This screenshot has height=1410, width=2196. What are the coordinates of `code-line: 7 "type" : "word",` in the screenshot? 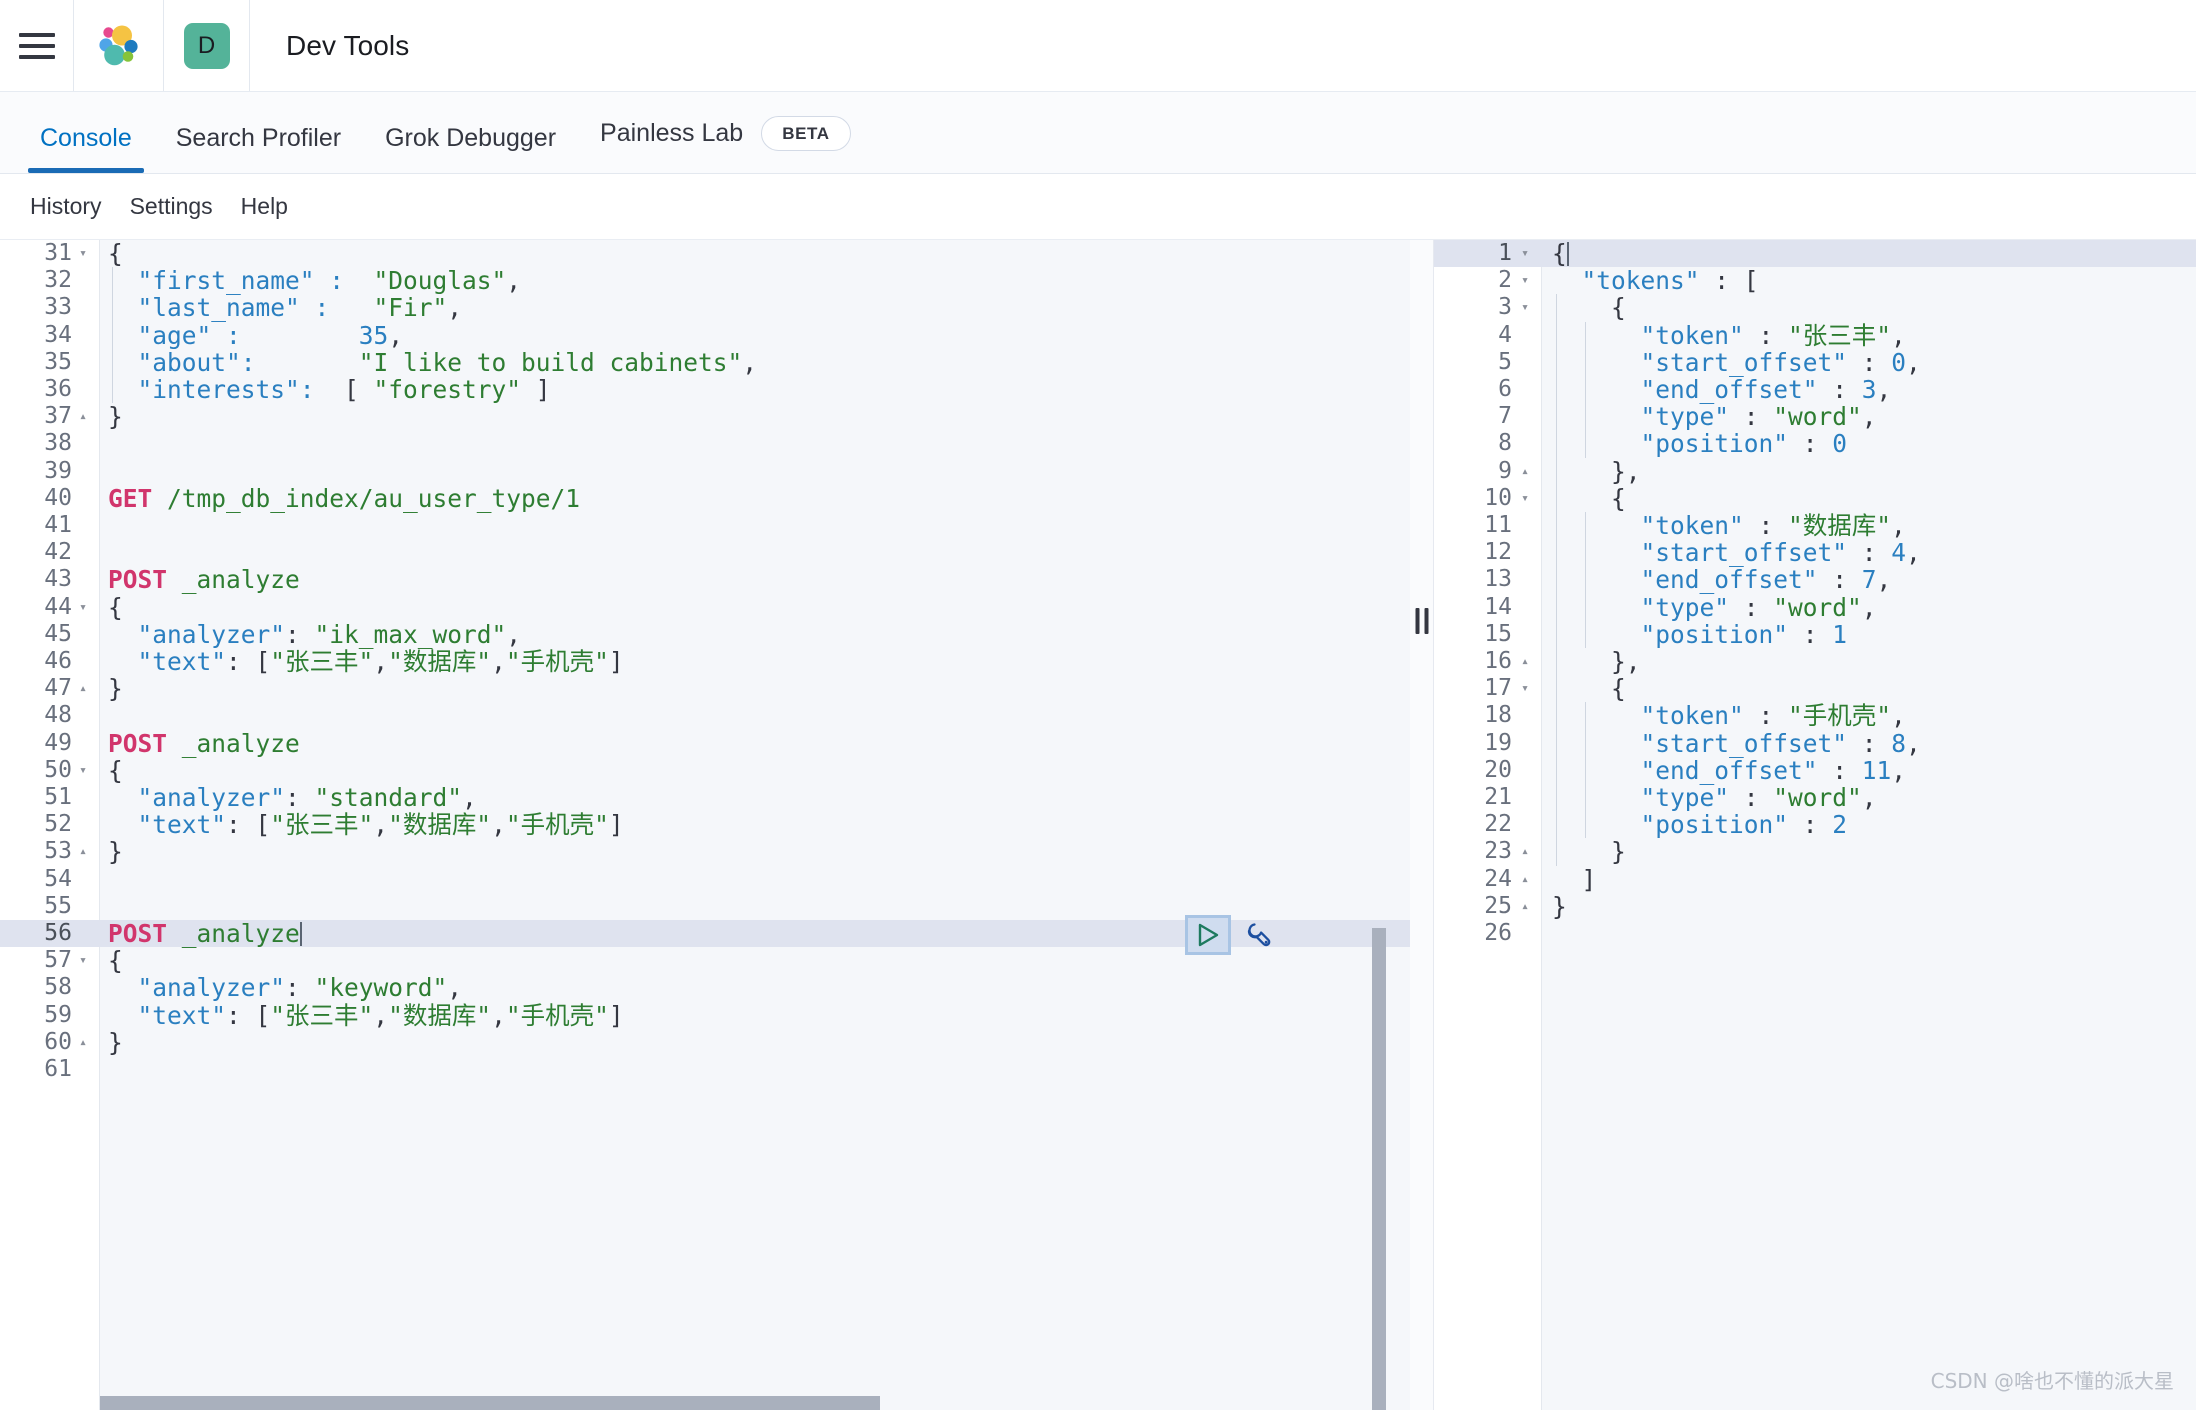 It's located at (1815, 417).